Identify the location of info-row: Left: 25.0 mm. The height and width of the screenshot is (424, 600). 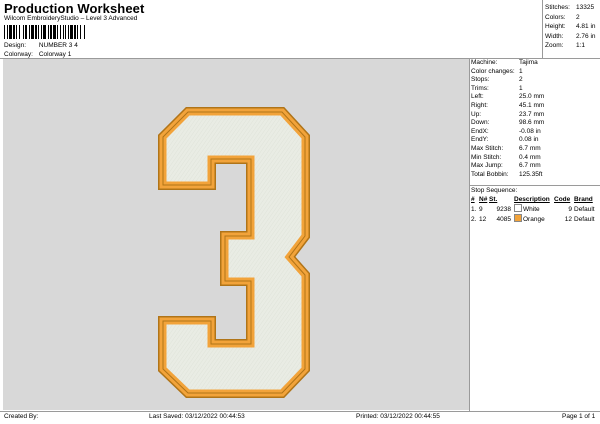
(534, 97).